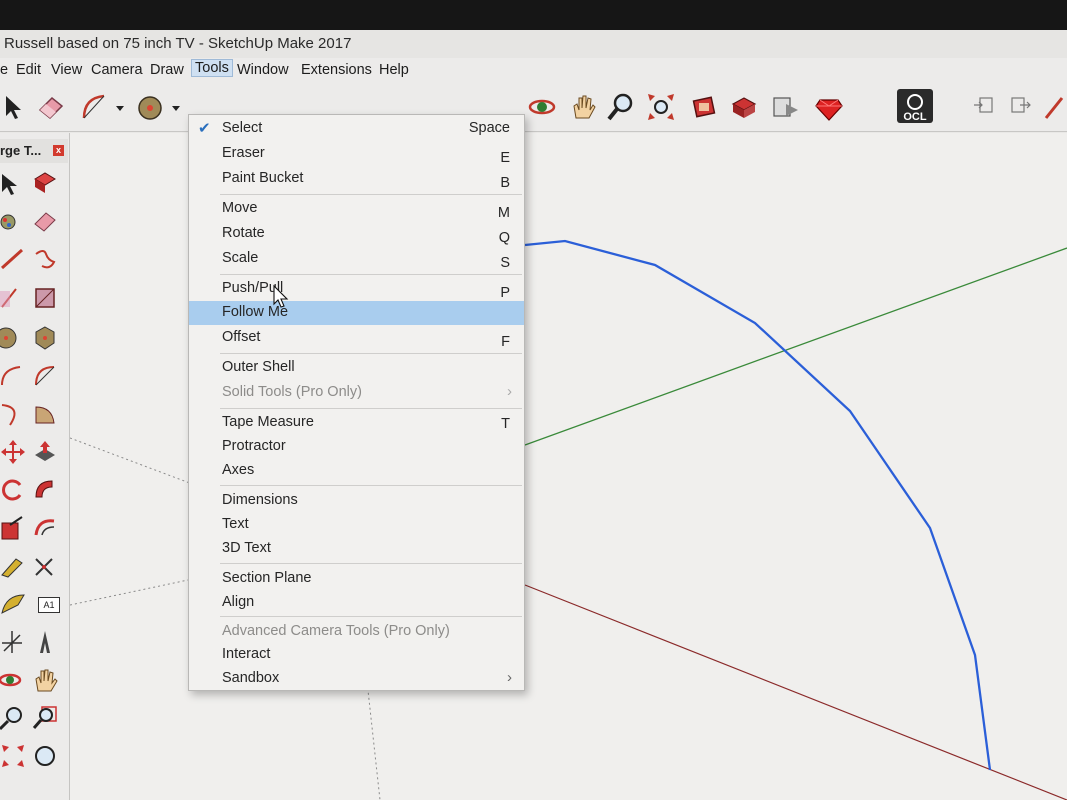 The width and height of the screenshot is (1067, 800). What do you see at coordinates (13, 566) in the screenshot?
I see `tape-measure-icon` at bounding box center [13, 566].